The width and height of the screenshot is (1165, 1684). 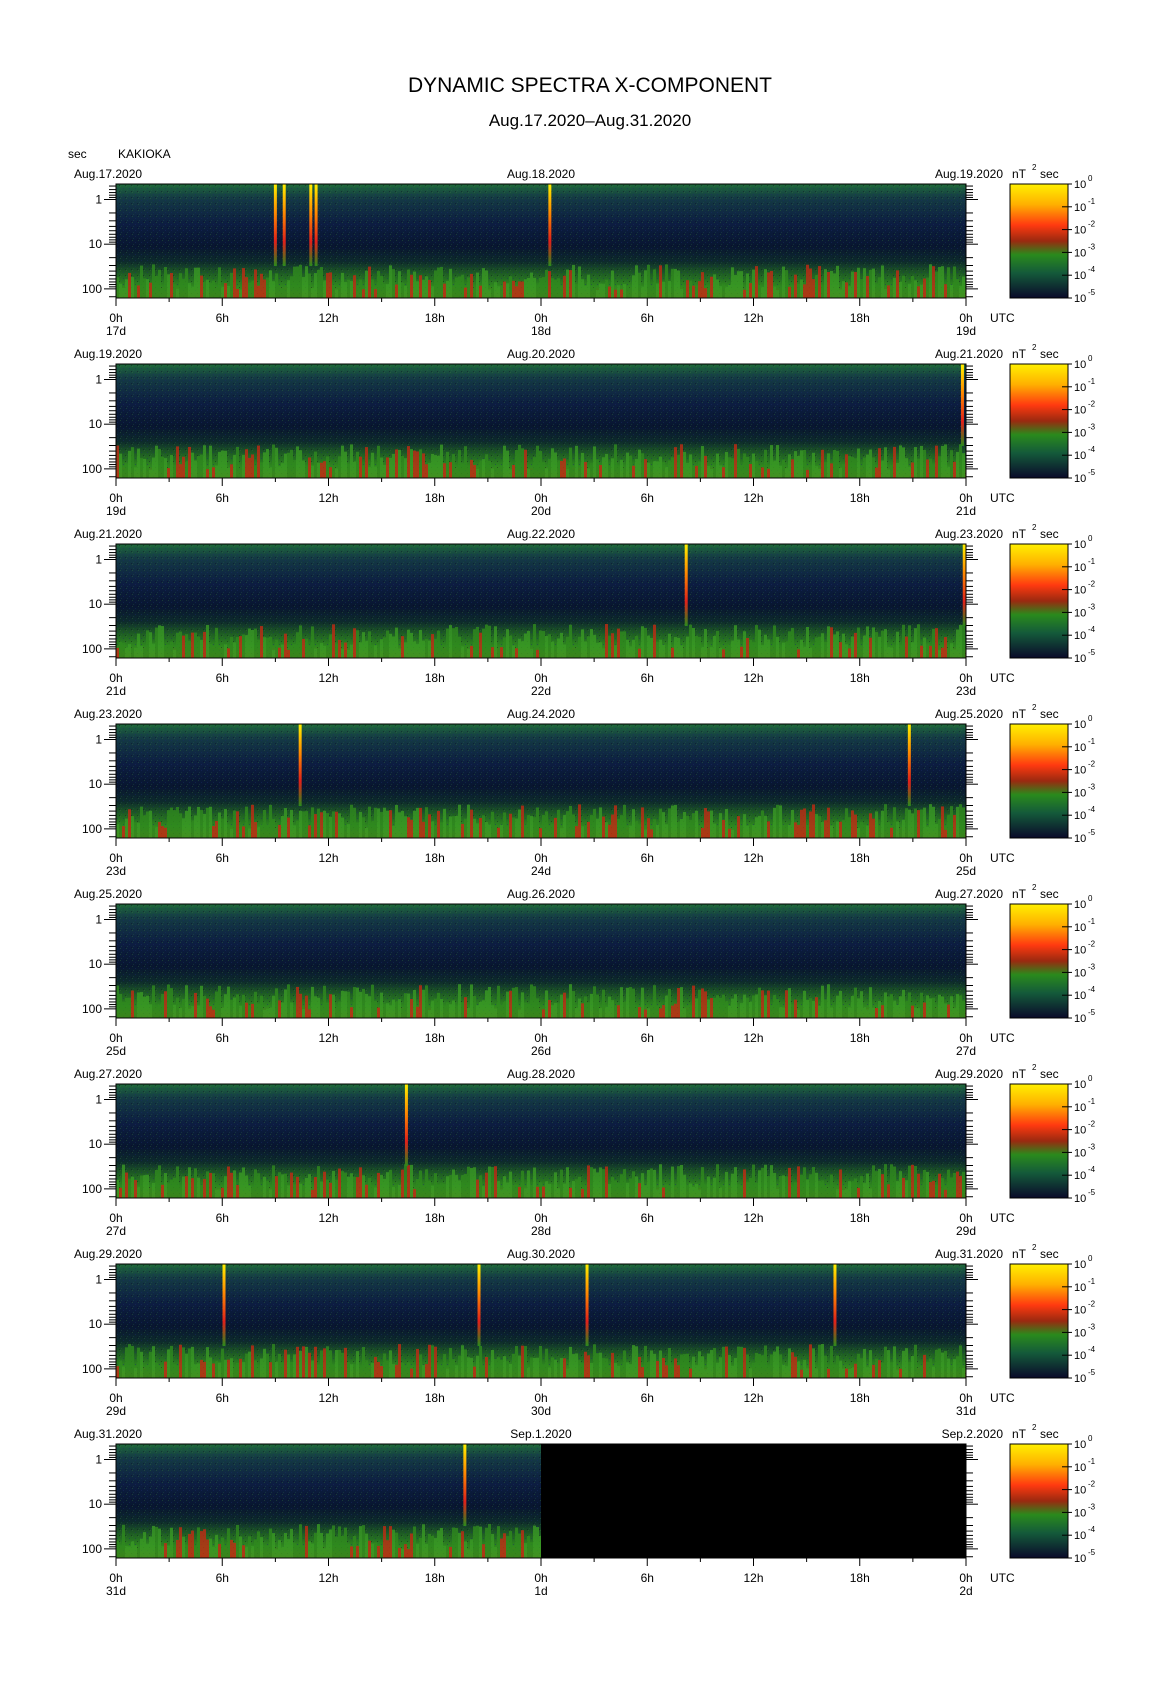 I want to click on colorbar-unit: nT, so click(x=1019, y=354).